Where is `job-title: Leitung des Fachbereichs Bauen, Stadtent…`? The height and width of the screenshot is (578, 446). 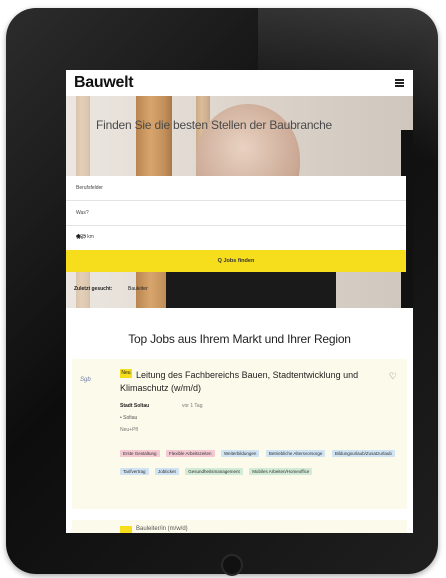
job-title: Leitung des Fachbereichs Bauen, Stadtent… is located at coordinates (246, 382).